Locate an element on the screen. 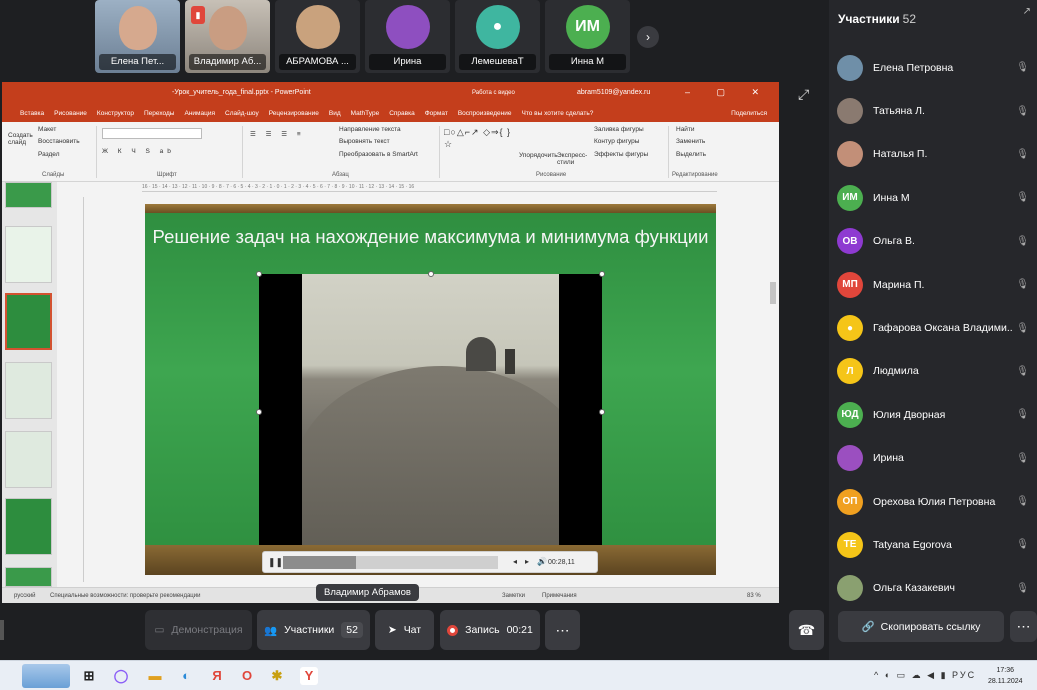  participant-row: Елена Петровна 🎙 is located at coordinates (935, 67).